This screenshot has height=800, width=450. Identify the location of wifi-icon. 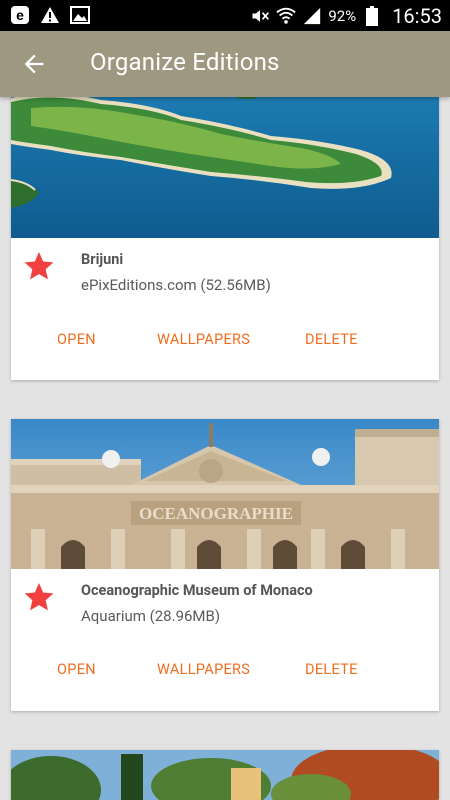
(286, 16).